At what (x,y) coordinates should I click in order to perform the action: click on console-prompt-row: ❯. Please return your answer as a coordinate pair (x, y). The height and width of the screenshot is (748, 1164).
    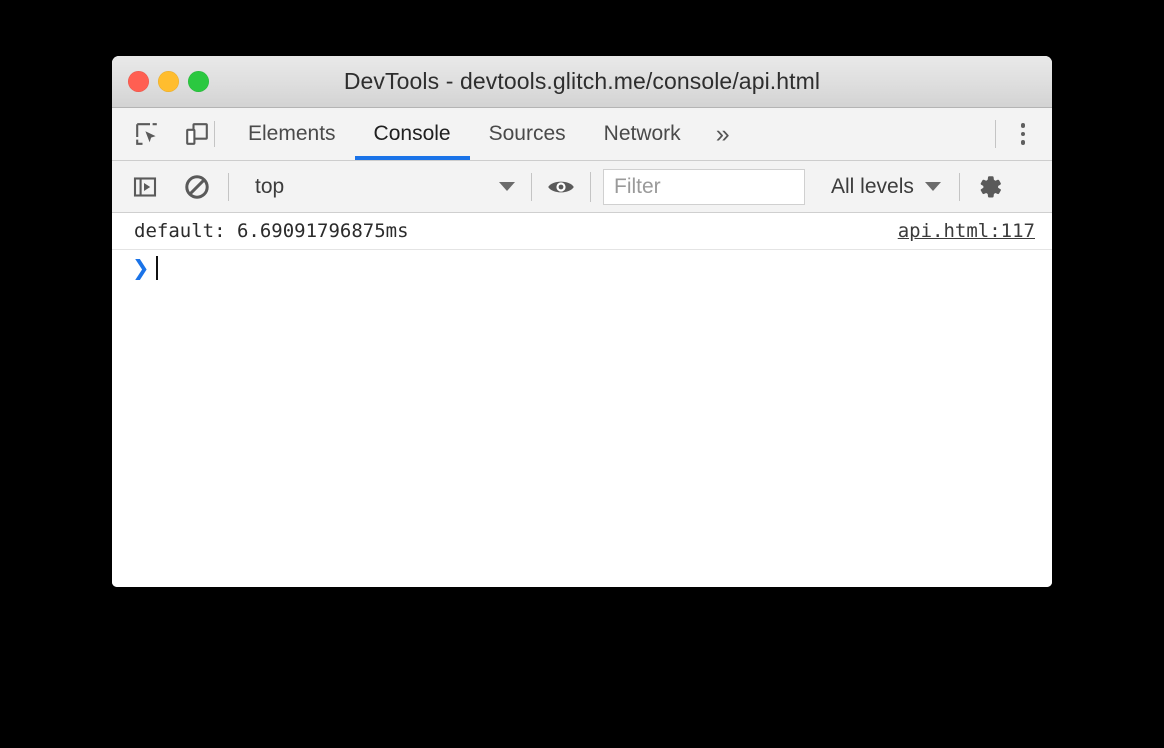
    Looking at the image, I should click on (582, 268).